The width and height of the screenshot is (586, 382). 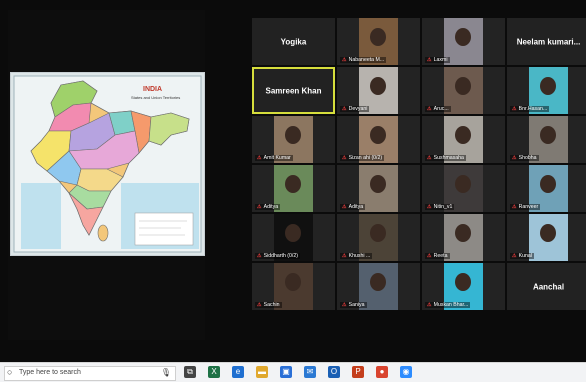 I want to click on participant-tile: ⚠ Sushmasaha, so click(x=463, y=139).